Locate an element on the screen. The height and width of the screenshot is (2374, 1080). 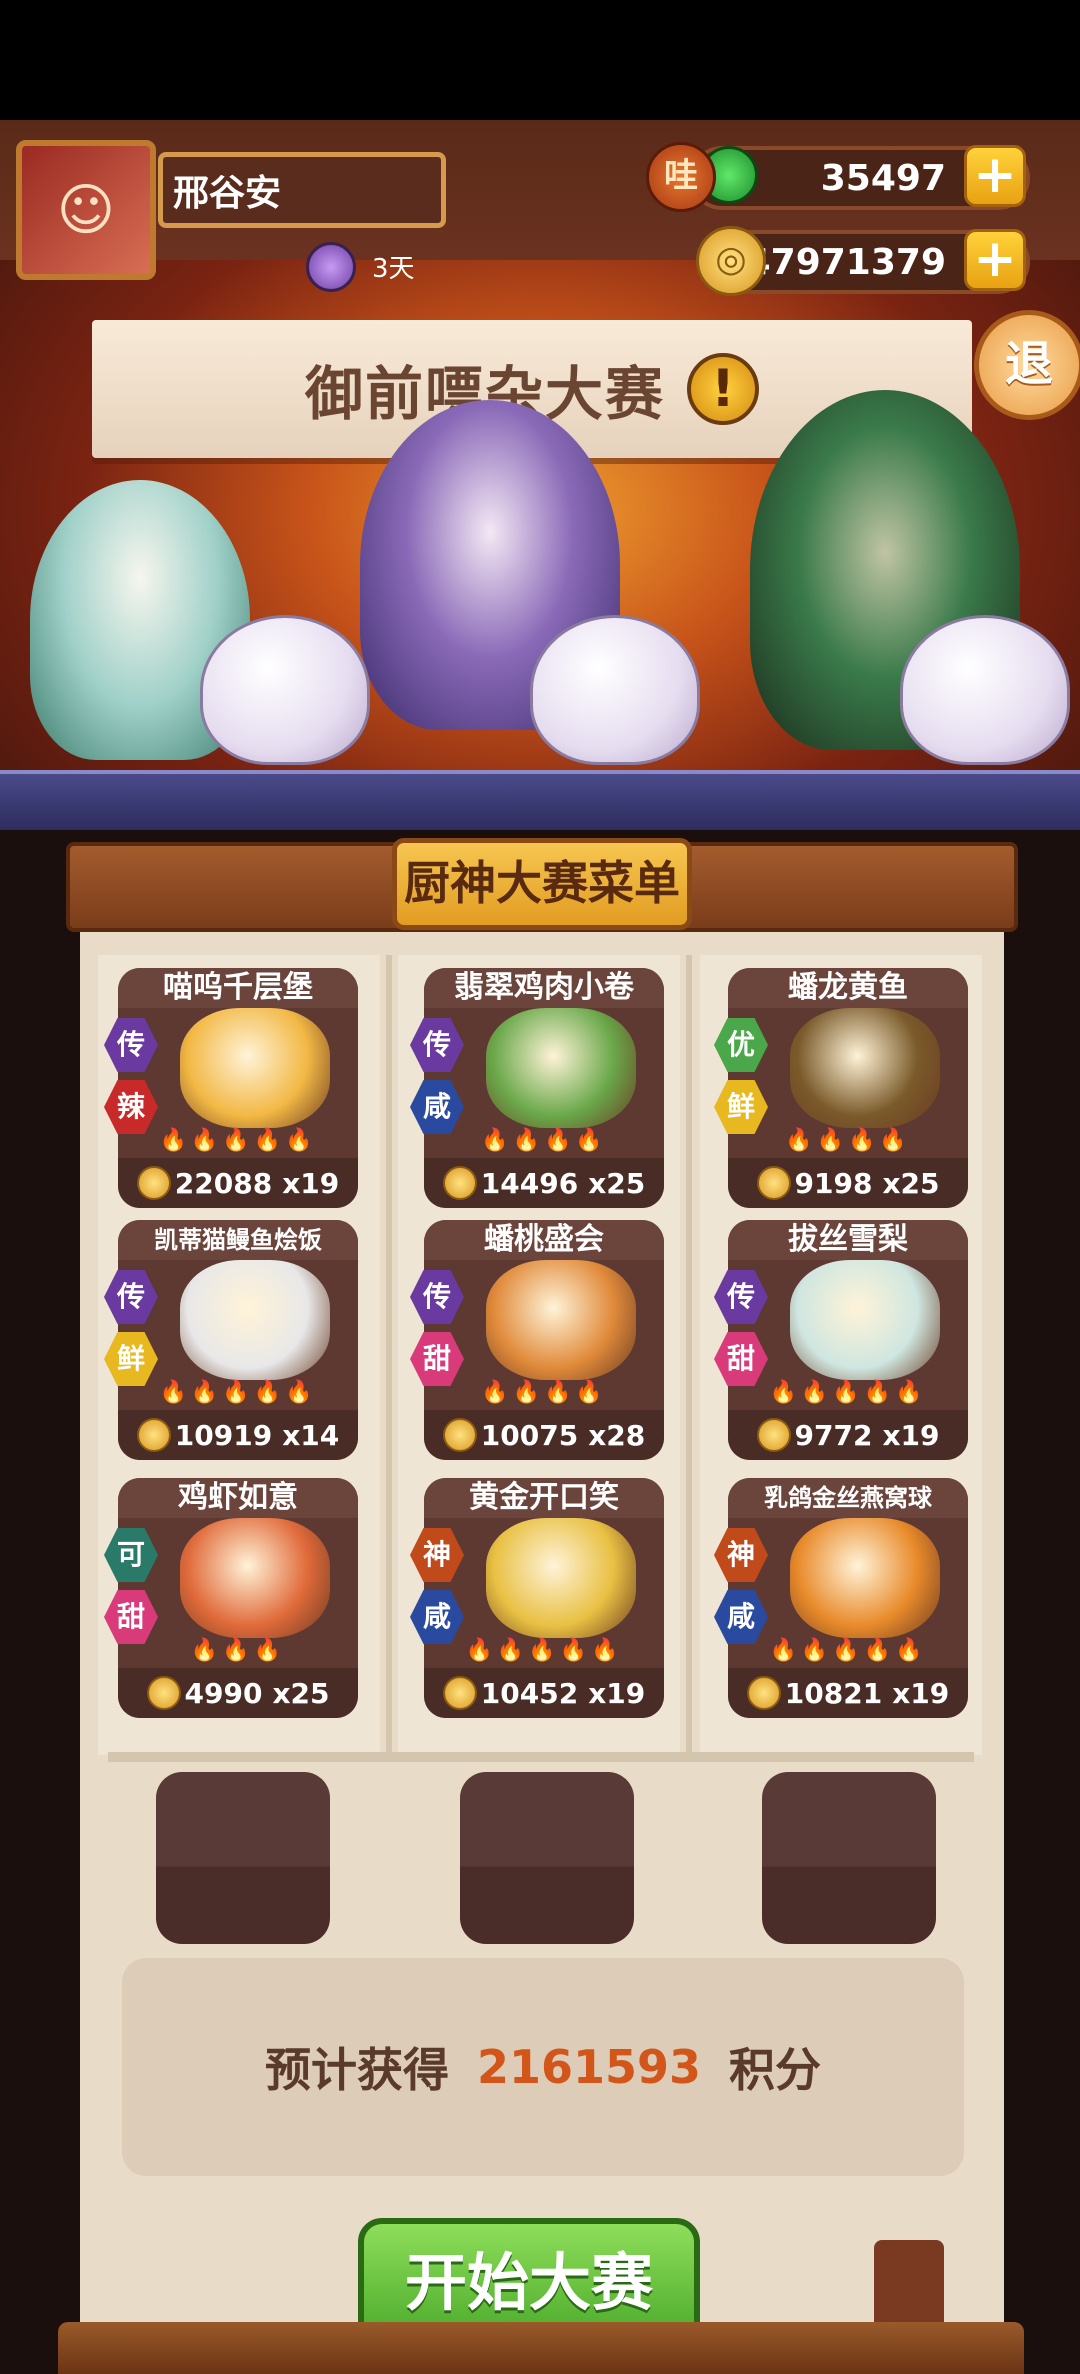
coin-icon: ◎ is located at coordinates (731, 261).